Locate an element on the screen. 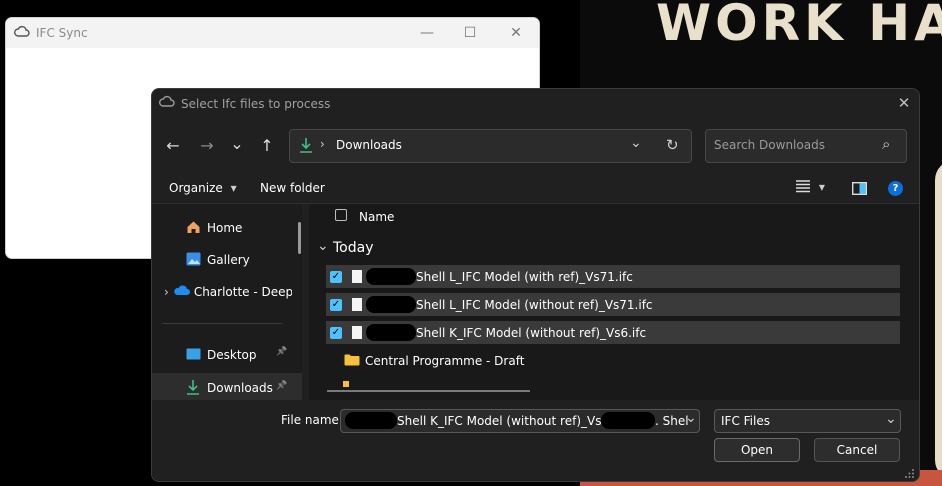  preview-pane-icon is located at coordinates (859, 189).